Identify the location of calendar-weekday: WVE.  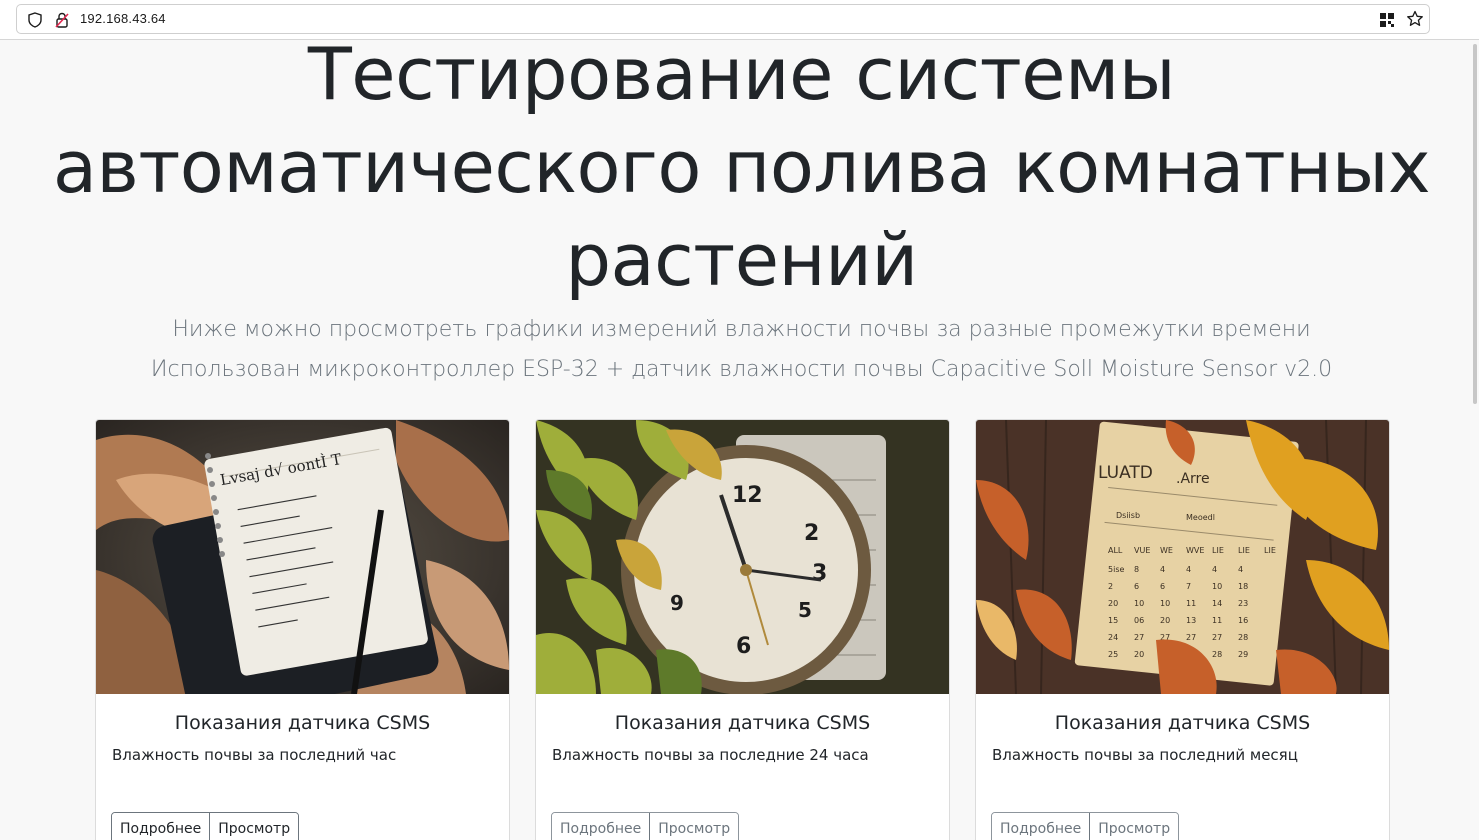
(1195, 550).